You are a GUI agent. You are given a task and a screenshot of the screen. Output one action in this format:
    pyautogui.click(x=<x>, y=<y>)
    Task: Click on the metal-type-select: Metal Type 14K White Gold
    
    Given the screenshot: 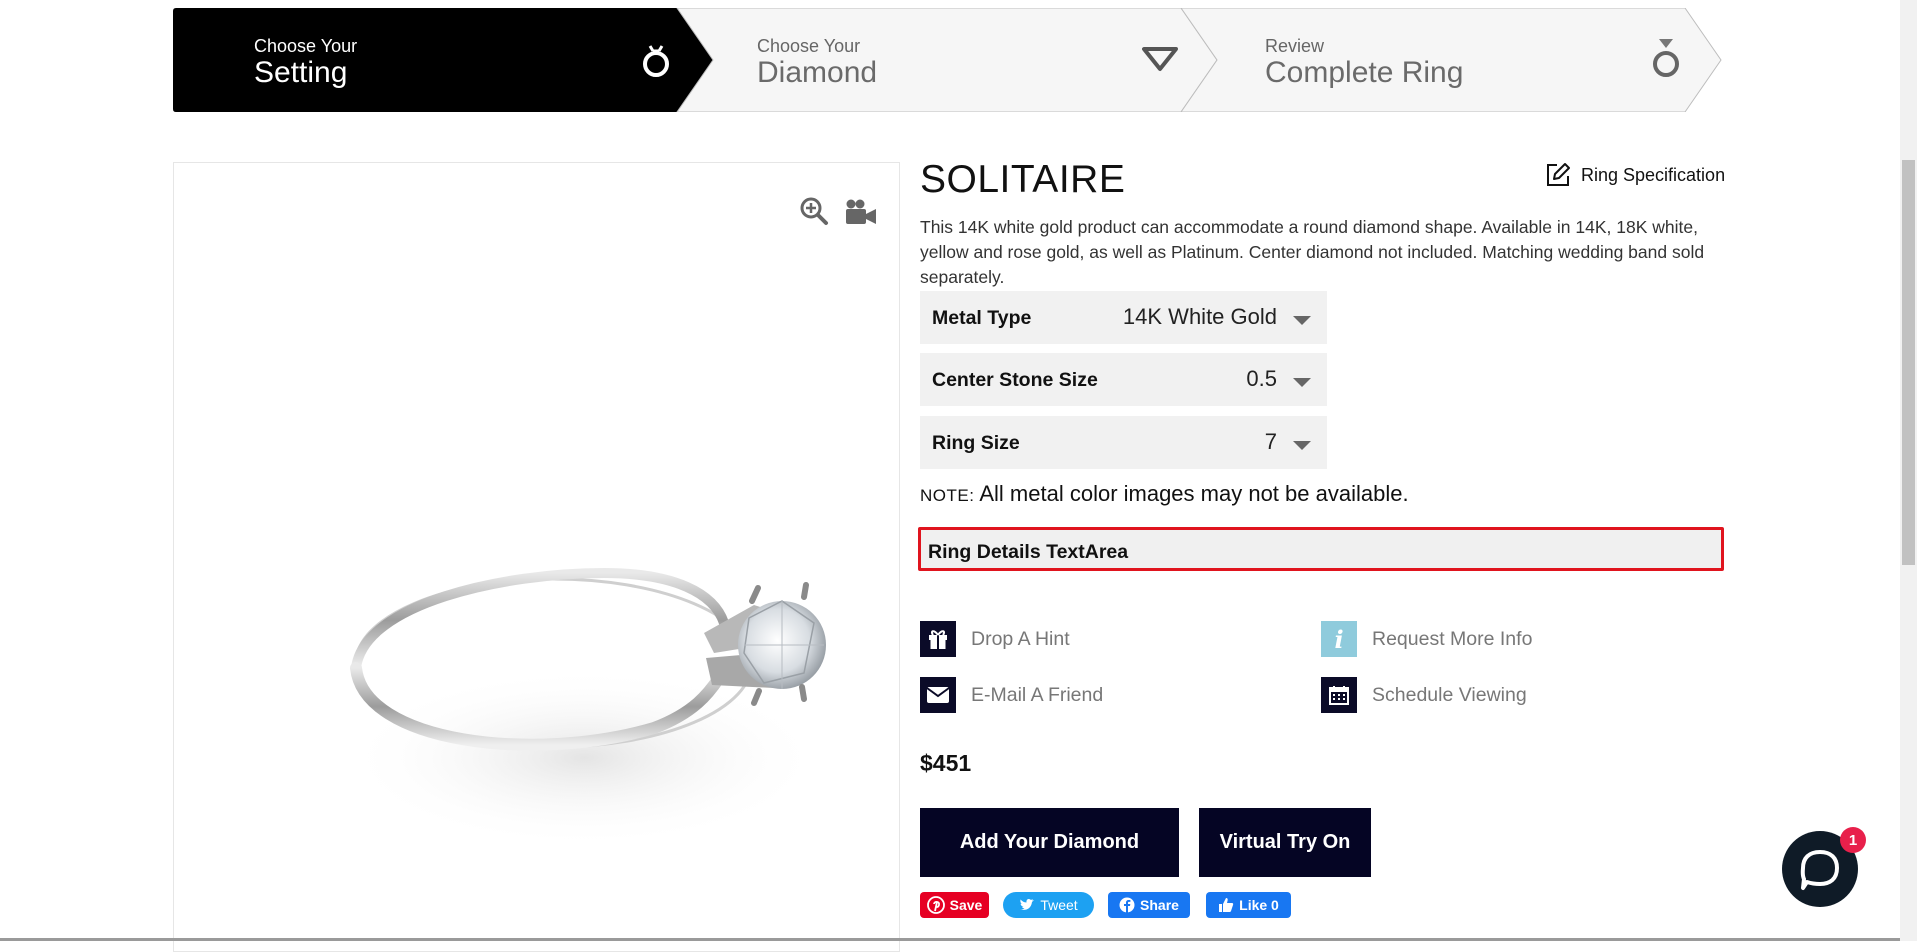 What is the action you would take?
    pyautogui.click(x=1123, y=317)
    